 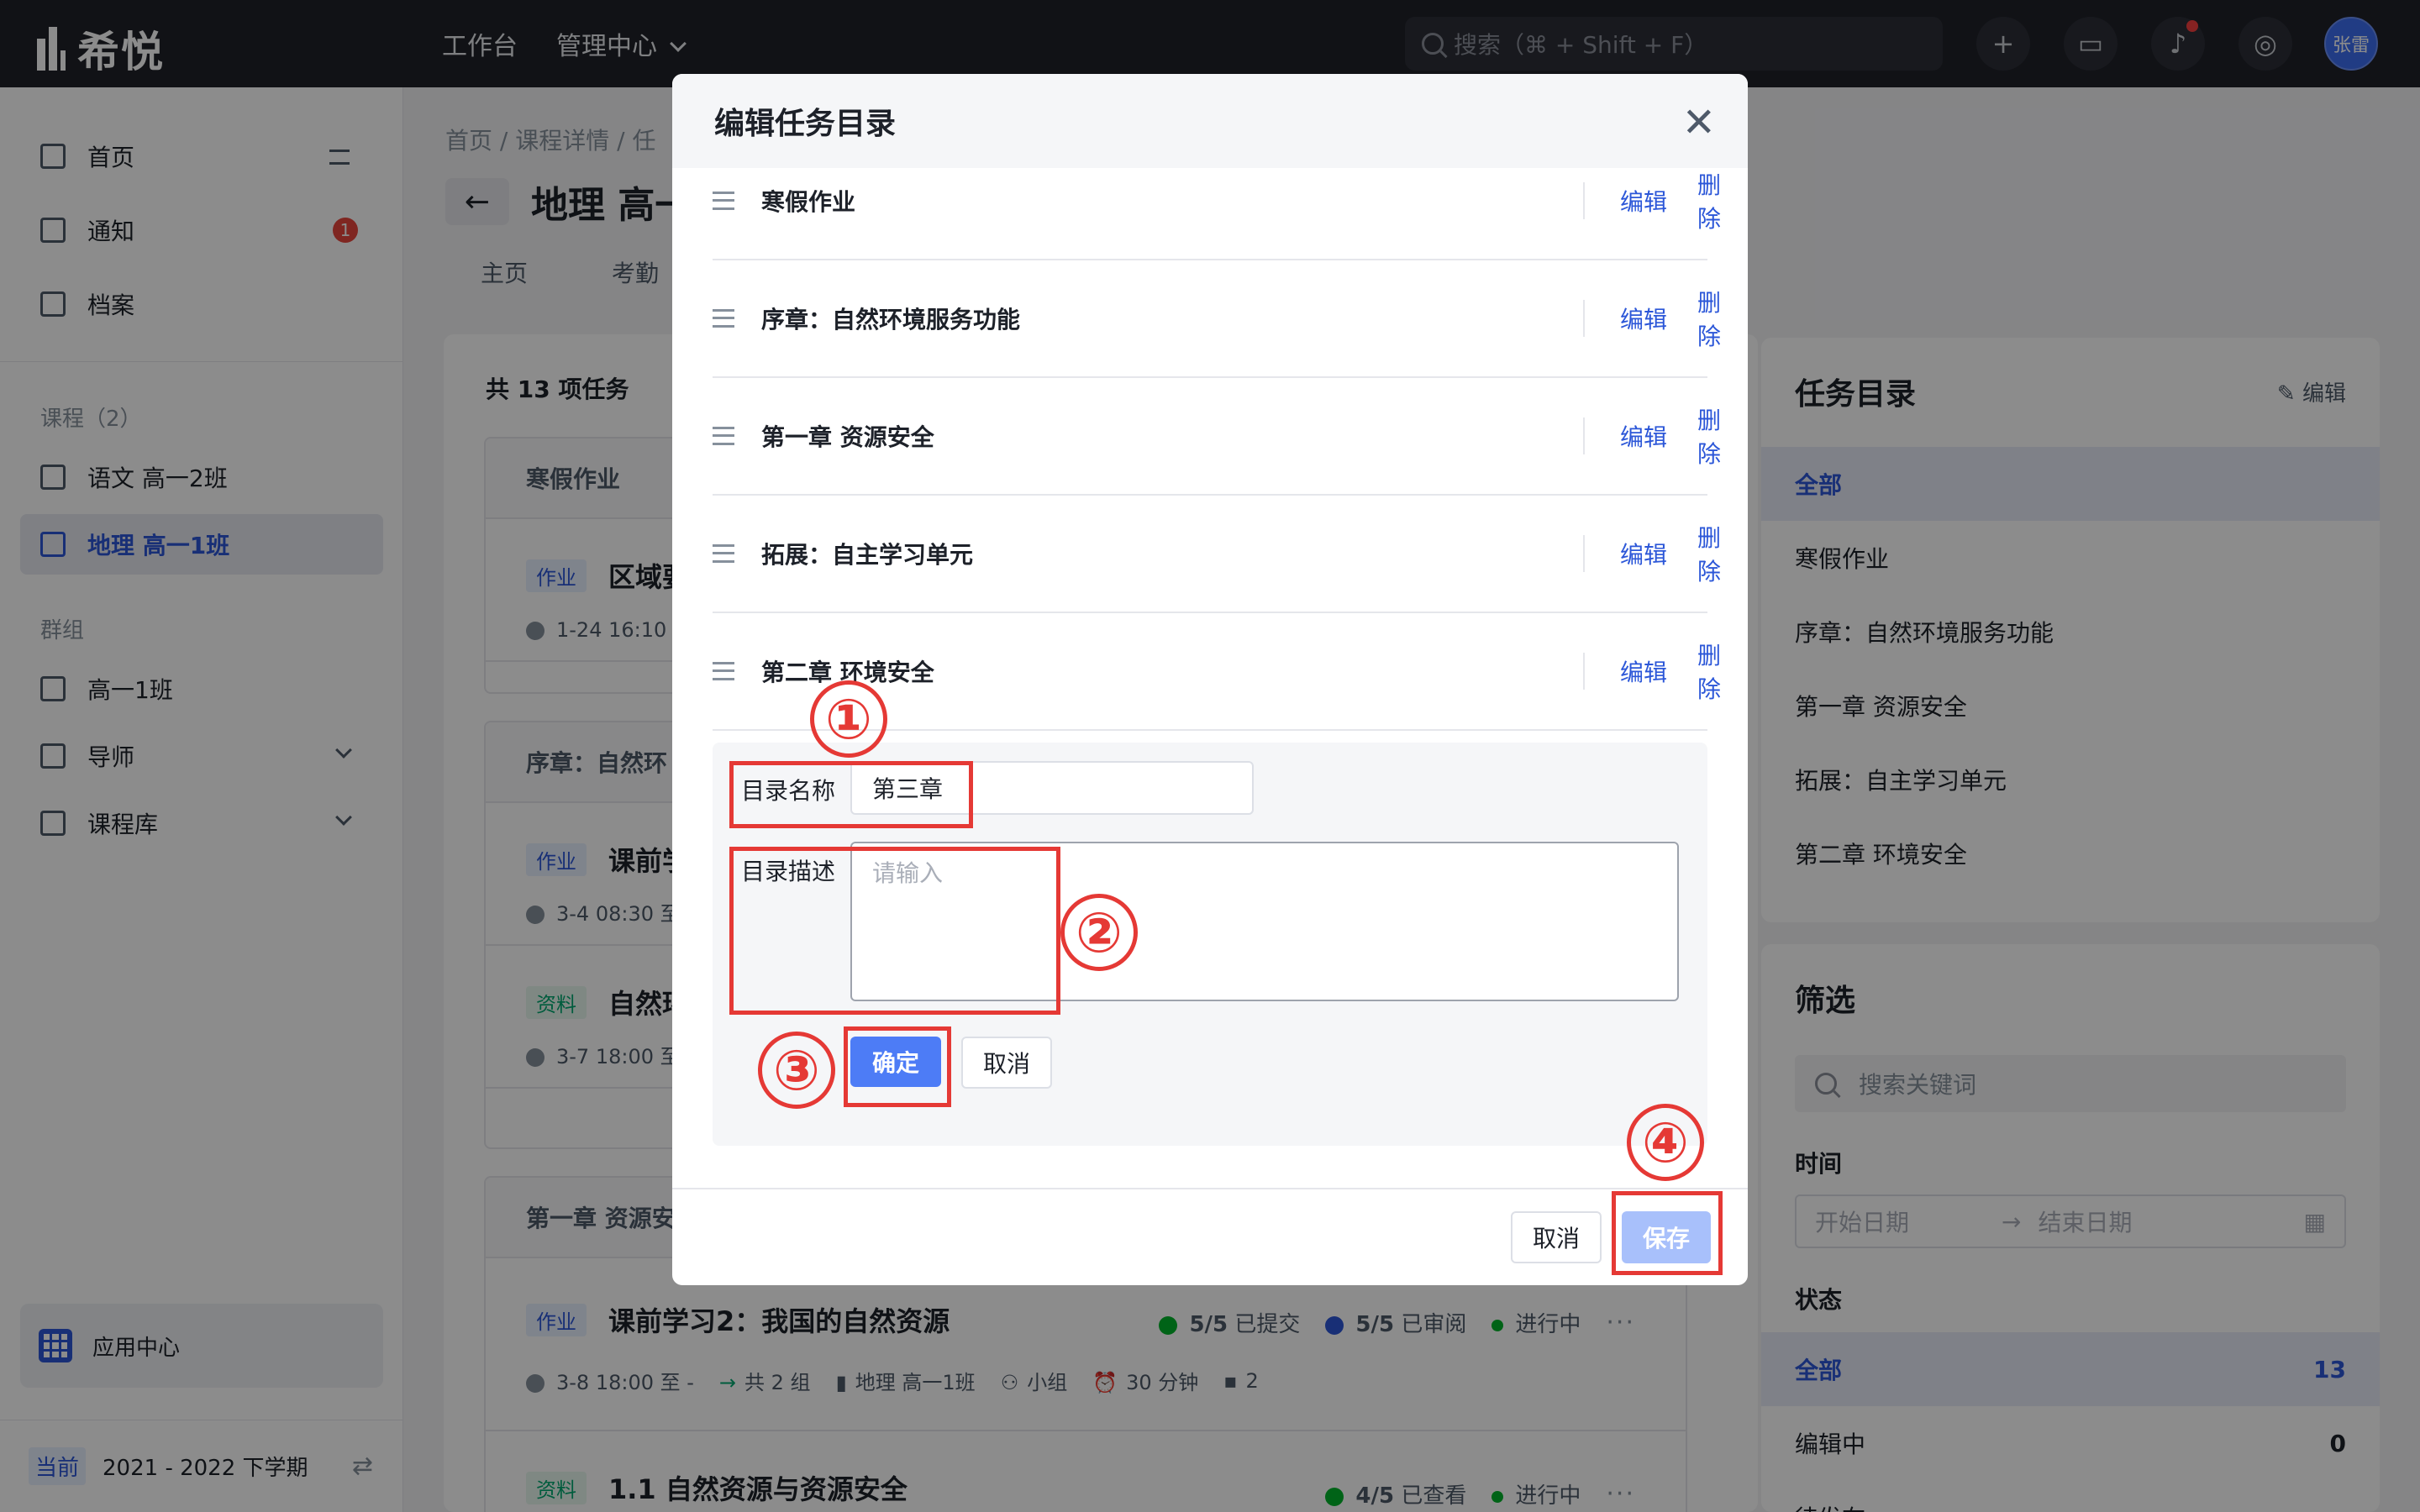 What do you see at coordinates (847, 437) in the screenshot?
I see `directory-name: 第一章 资源安全` at bounding box center [847, 437].